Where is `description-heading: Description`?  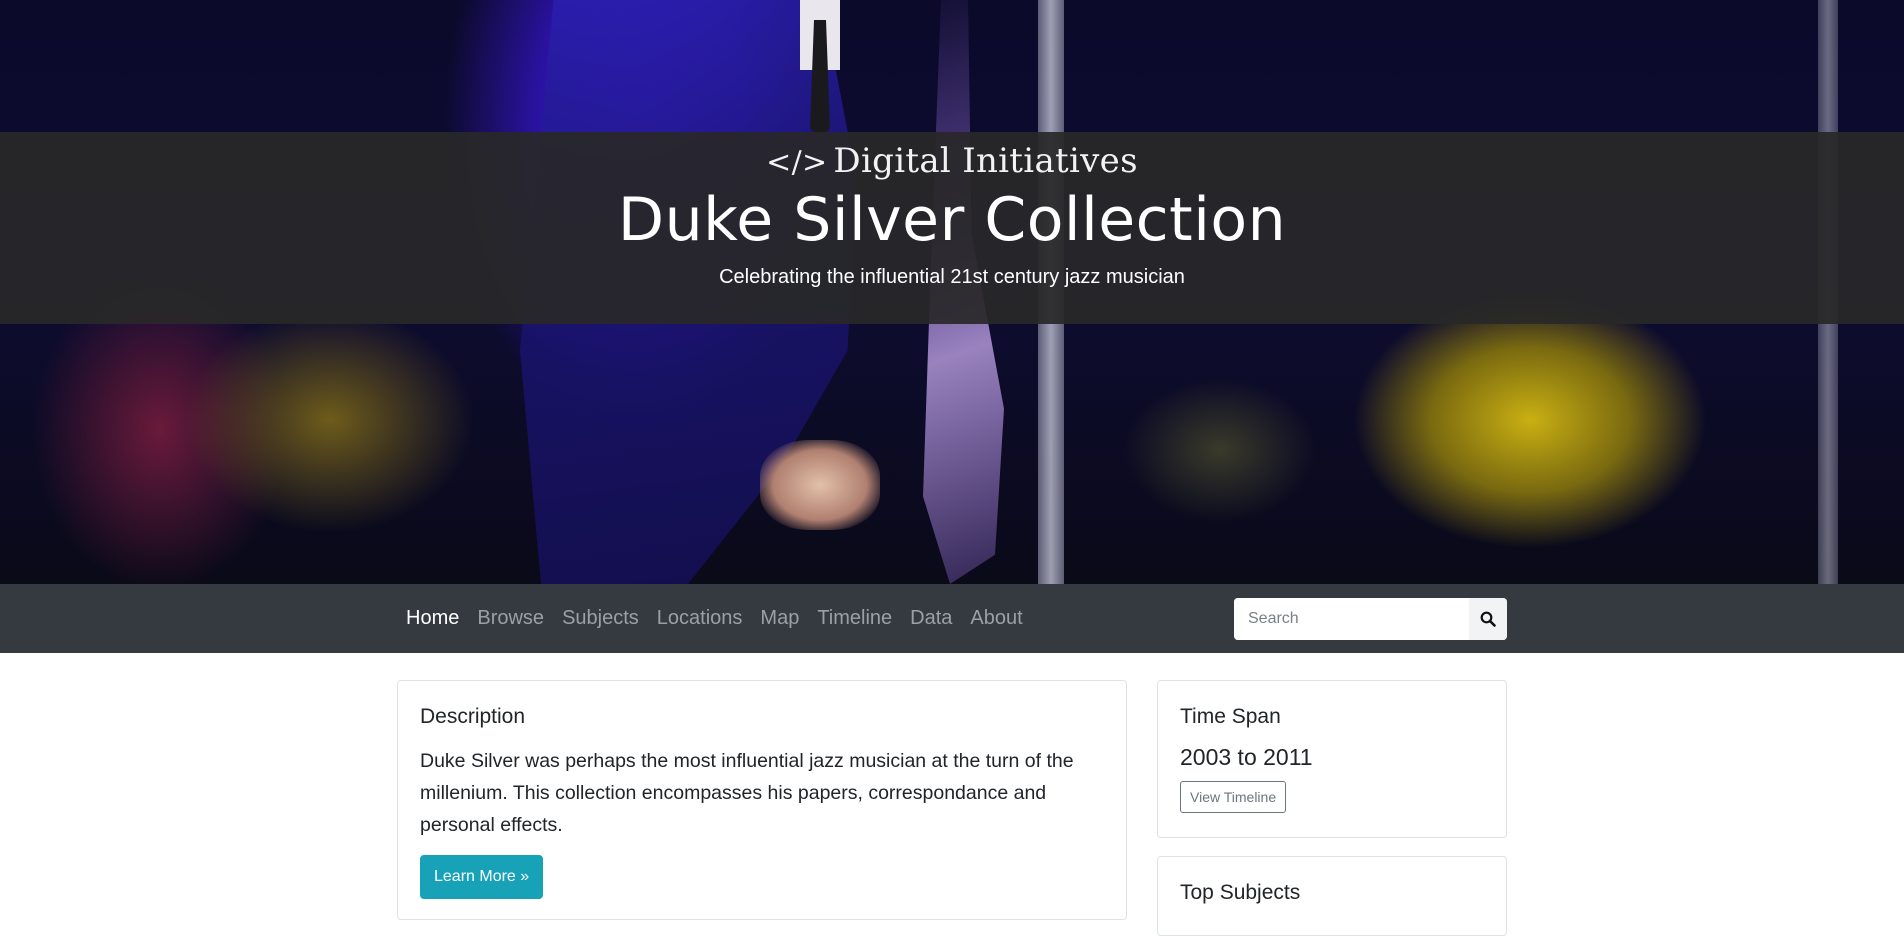 description-heading: Description is located at coordinates (473, 716).